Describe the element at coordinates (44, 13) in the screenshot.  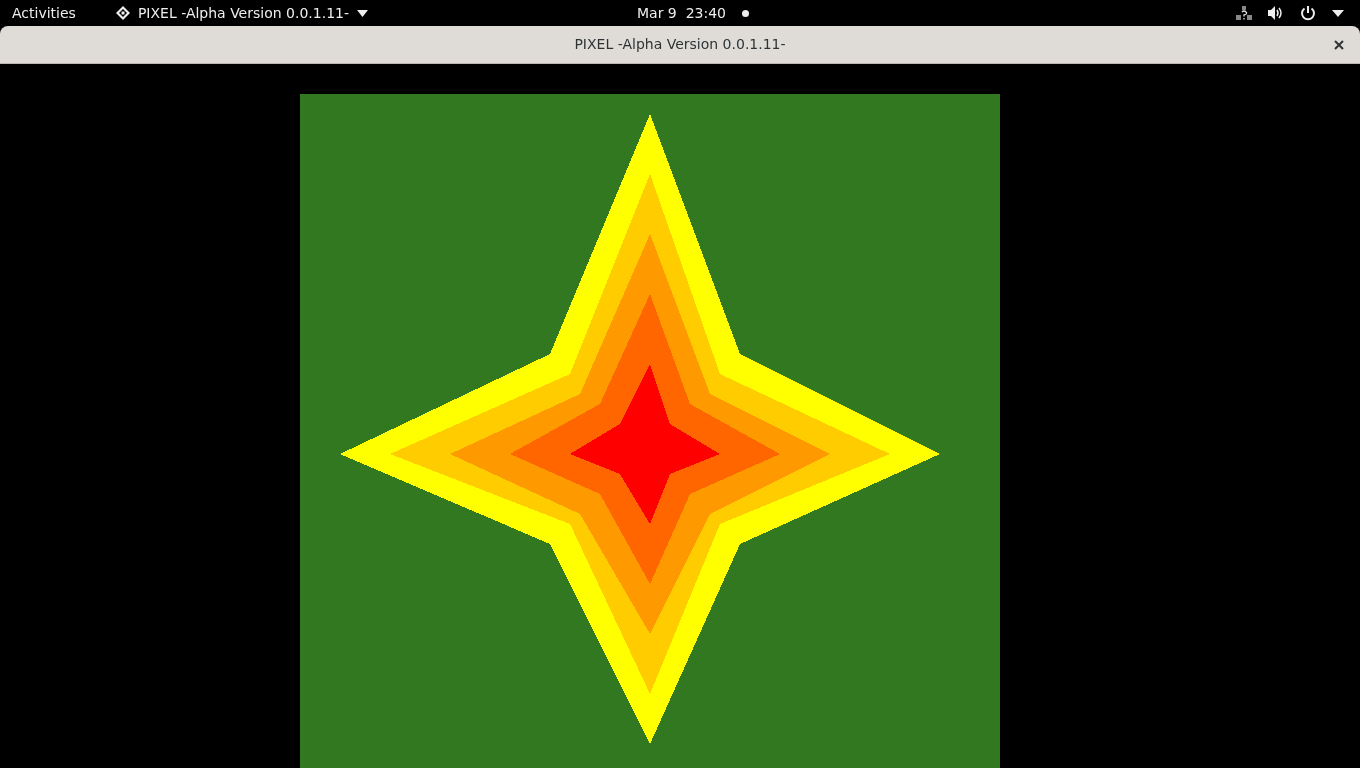
I see `activities-button: Activities` at that location.